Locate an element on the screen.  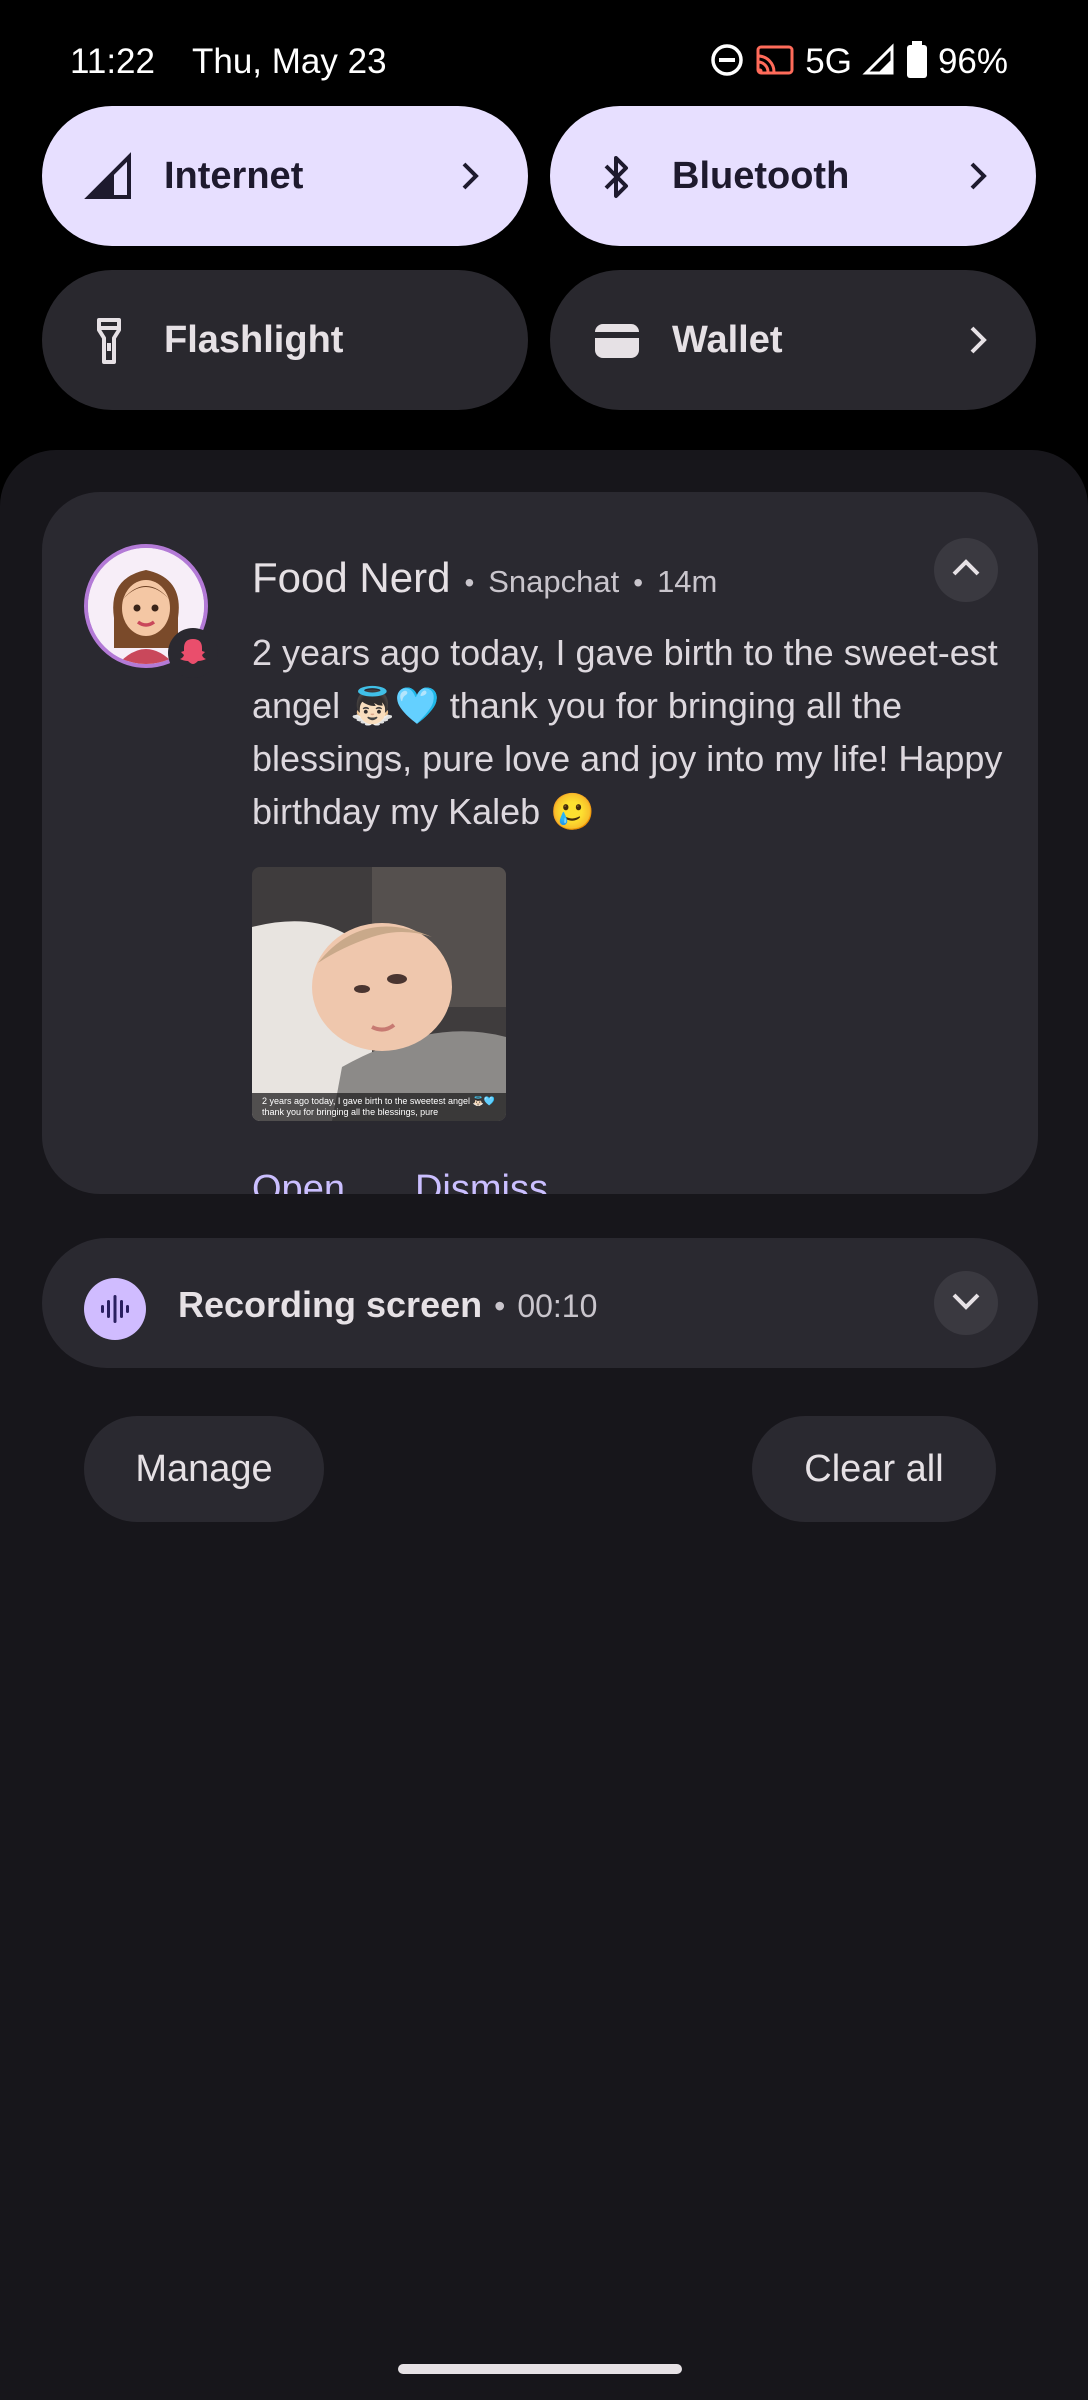
status-time: 11:22 is located at coordinates (112, 61).